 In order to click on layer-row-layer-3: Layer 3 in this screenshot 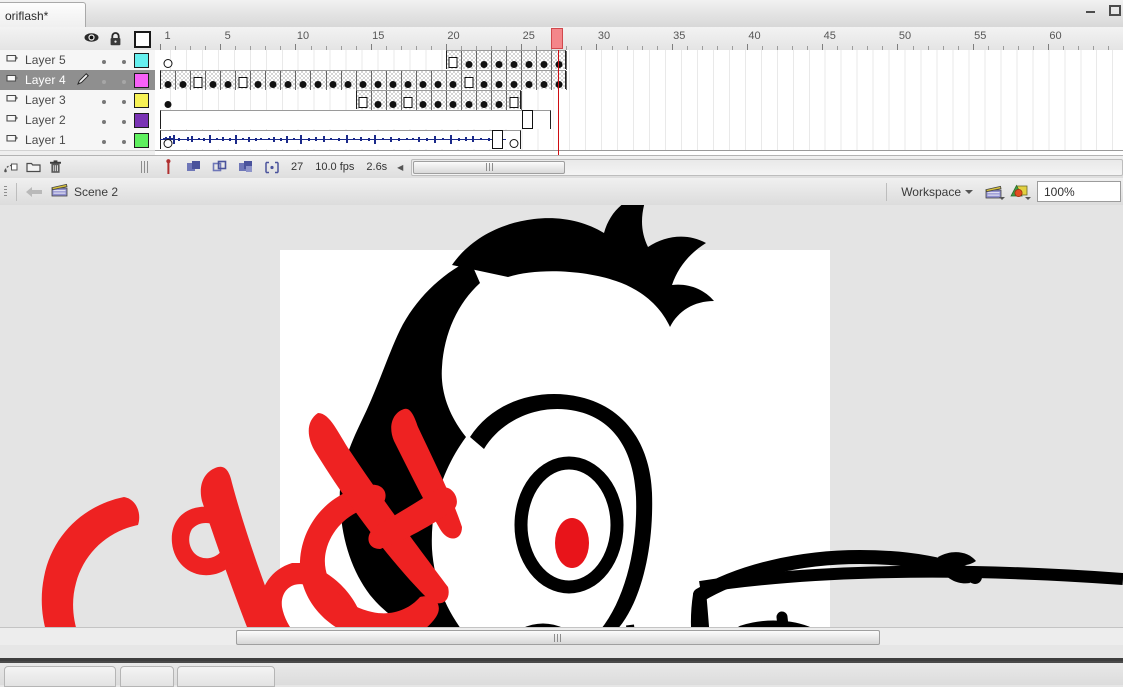, I will do `click(77, 100)`.